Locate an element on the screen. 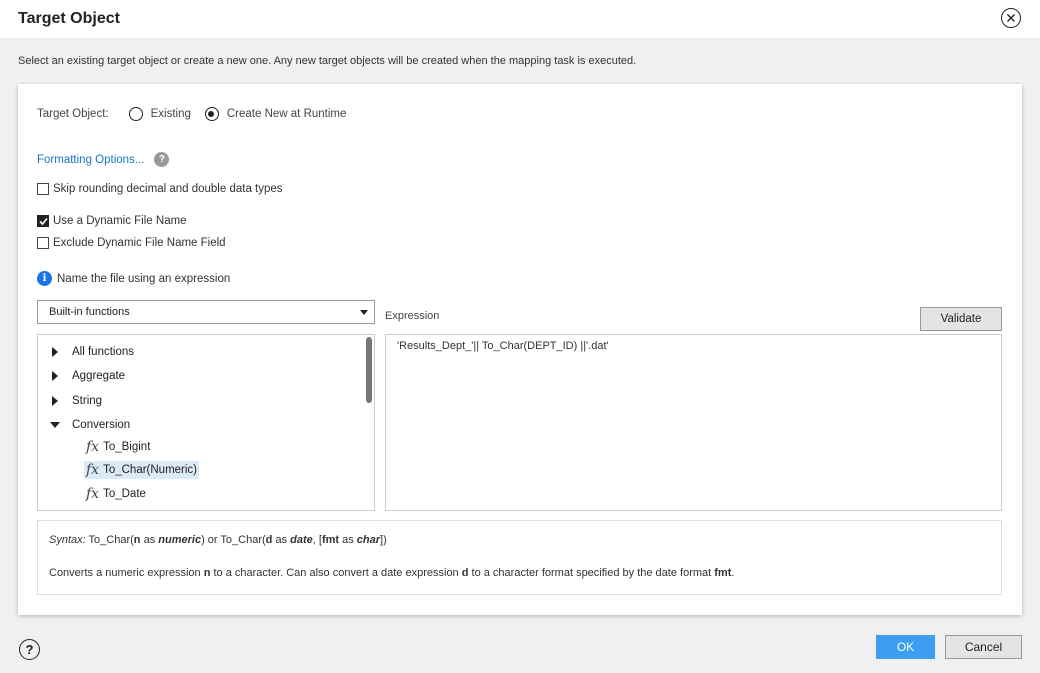  radio-create-new-label: Create New at Runtime is located at coordinates (286, 114).